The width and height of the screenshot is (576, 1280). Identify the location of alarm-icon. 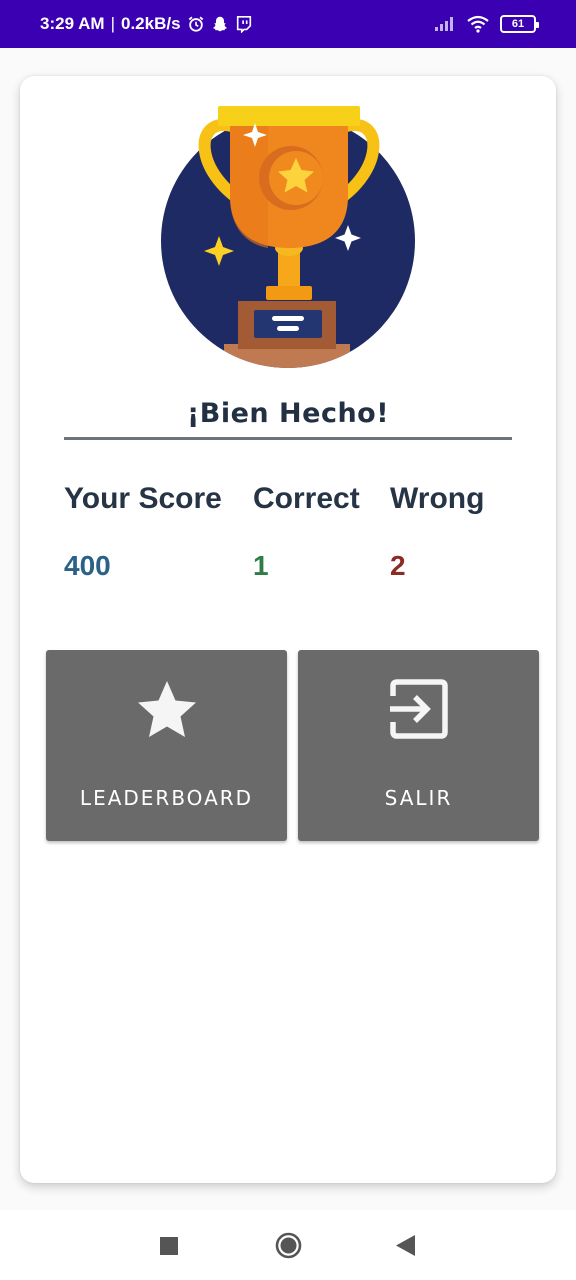
(195, 24).